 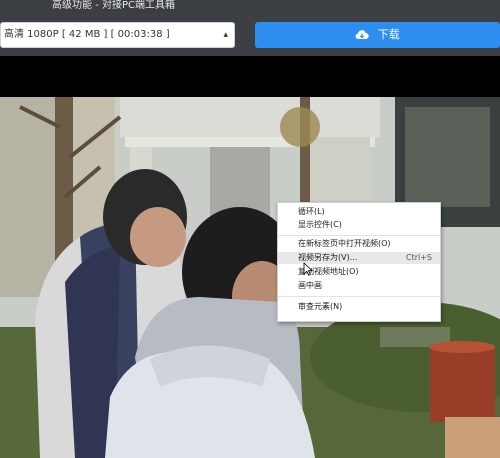 I want to click on menu-item-picture-in-picture: 画中画, so click(x=359, y=286).